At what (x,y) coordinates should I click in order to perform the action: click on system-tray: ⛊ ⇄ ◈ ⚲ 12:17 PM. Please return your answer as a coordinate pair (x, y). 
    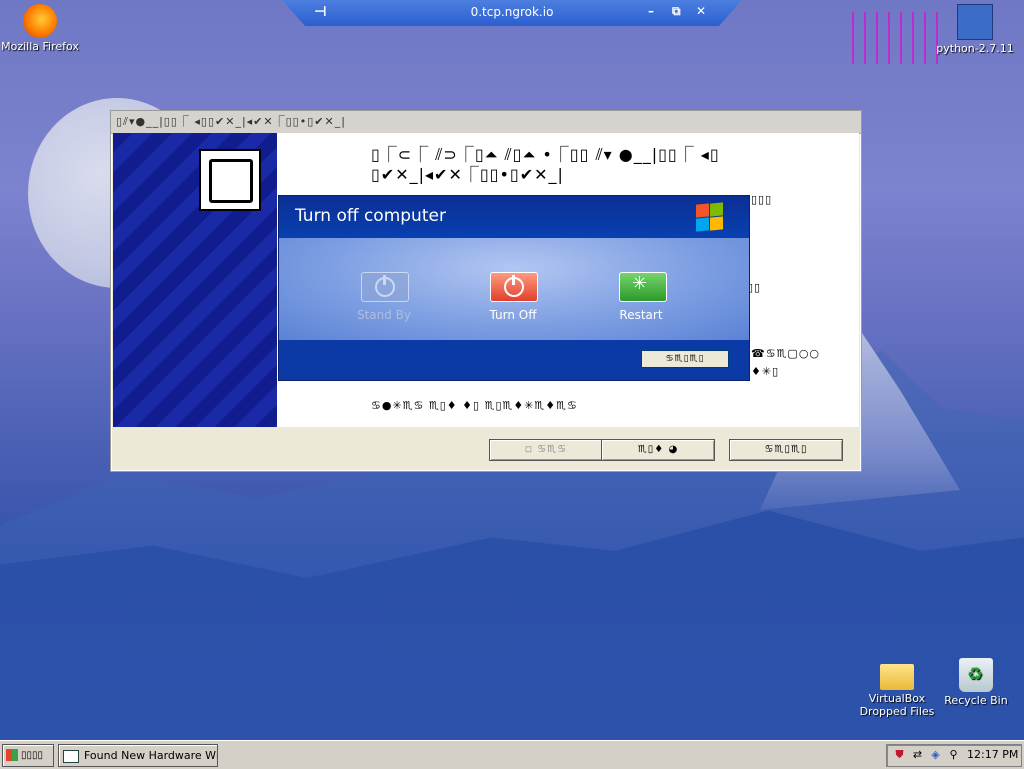
    Looking at the image, I should click on (954, 755).